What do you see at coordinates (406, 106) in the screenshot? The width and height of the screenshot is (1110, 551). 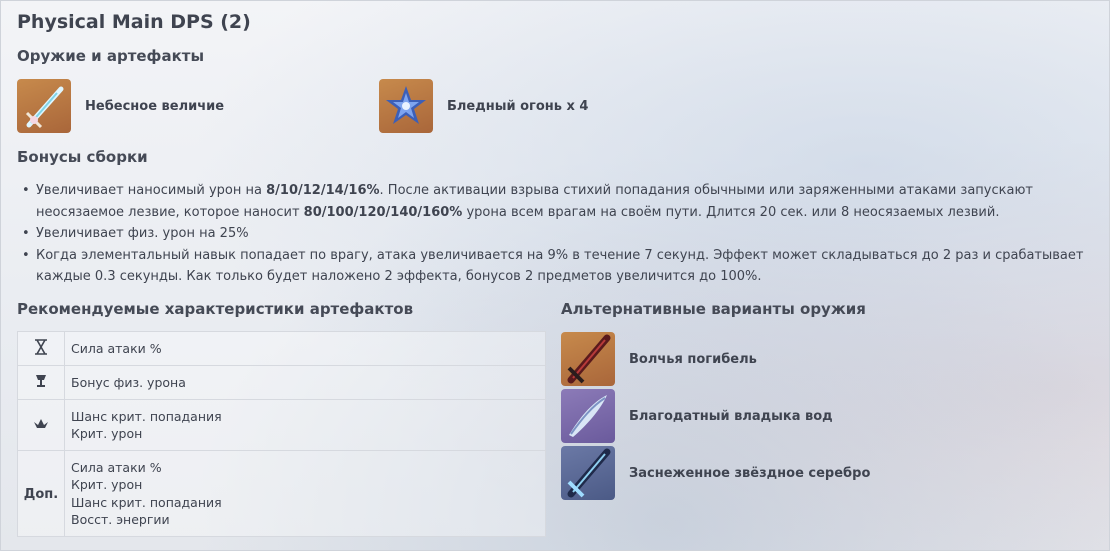 I see `flower-artifact-icon` at bounding box center [406, 106].